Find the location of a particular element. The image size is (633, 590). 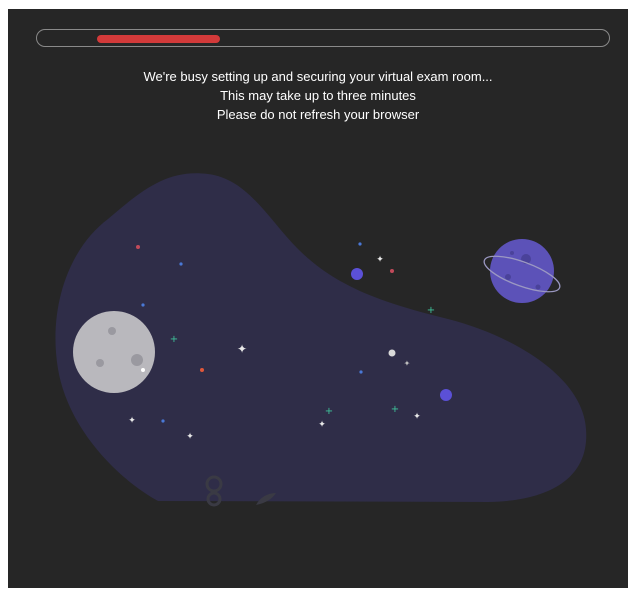

planet-icon is located at coordinates (522, 271).